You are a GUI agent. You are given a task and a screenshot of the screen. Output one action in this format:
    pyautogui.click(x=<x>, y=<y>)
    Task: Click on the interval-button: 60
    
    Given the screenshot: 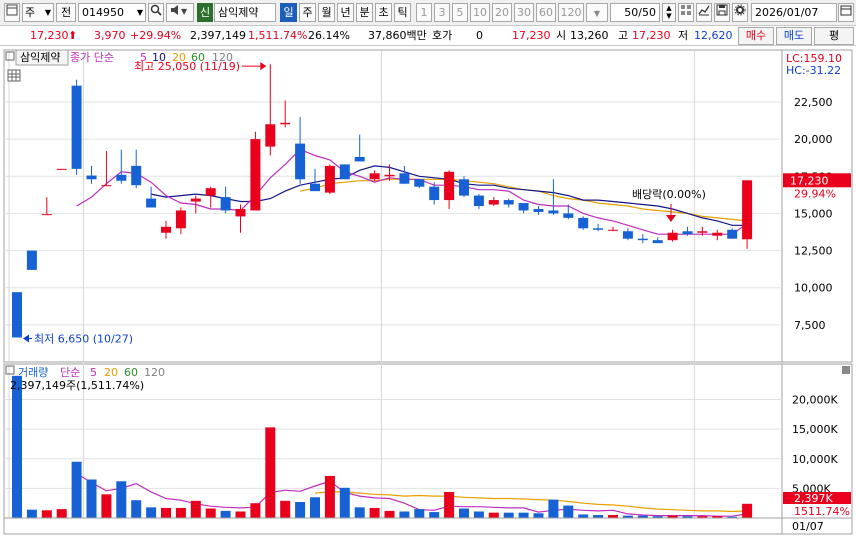 What is the action you would take?
    pyautogui.click(x=546, y=12)
    